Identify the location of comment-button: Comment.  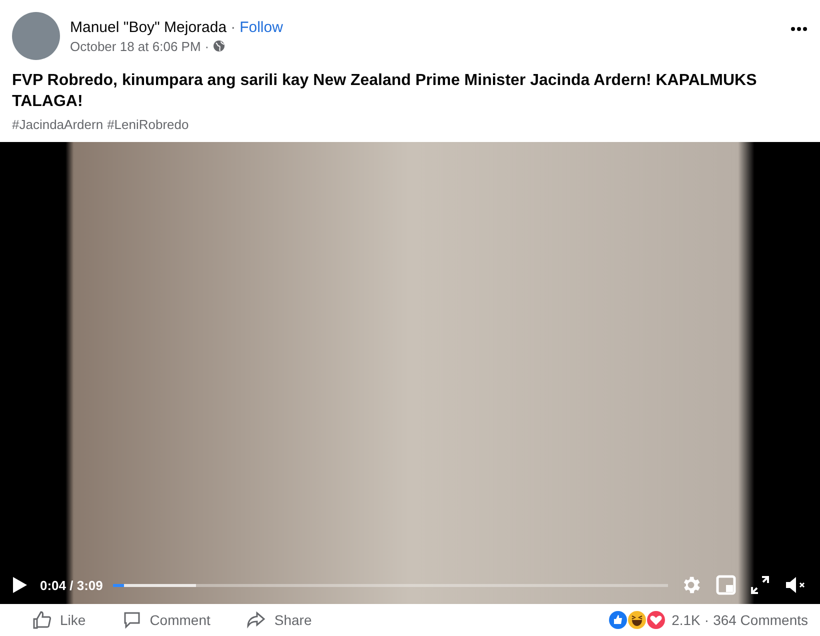
(166, 620).